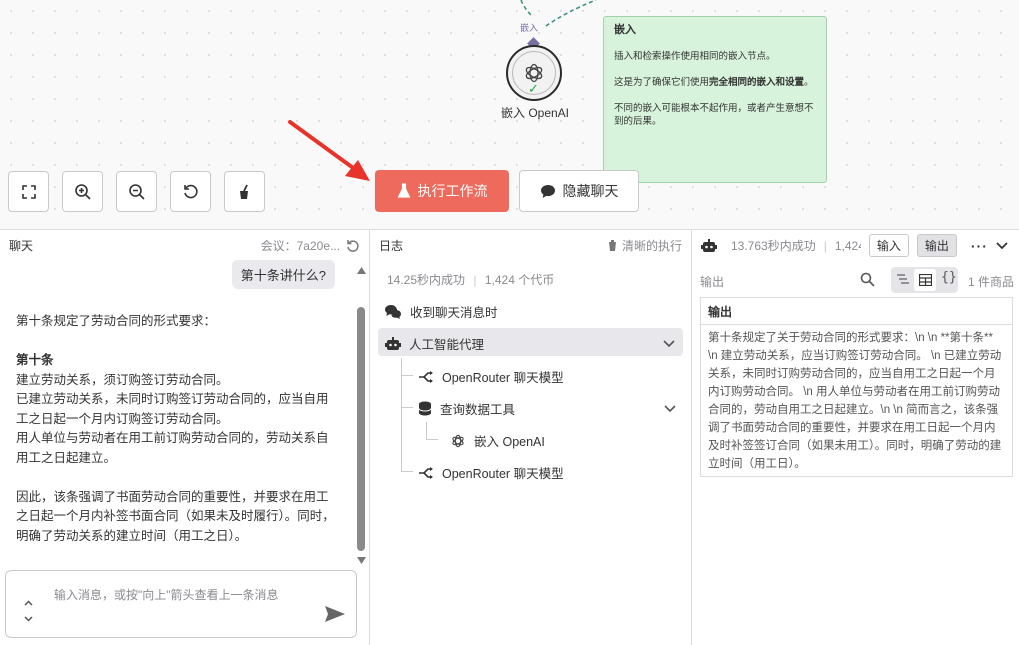  I want to click on more-options-icon: ···, so click(979, 246).